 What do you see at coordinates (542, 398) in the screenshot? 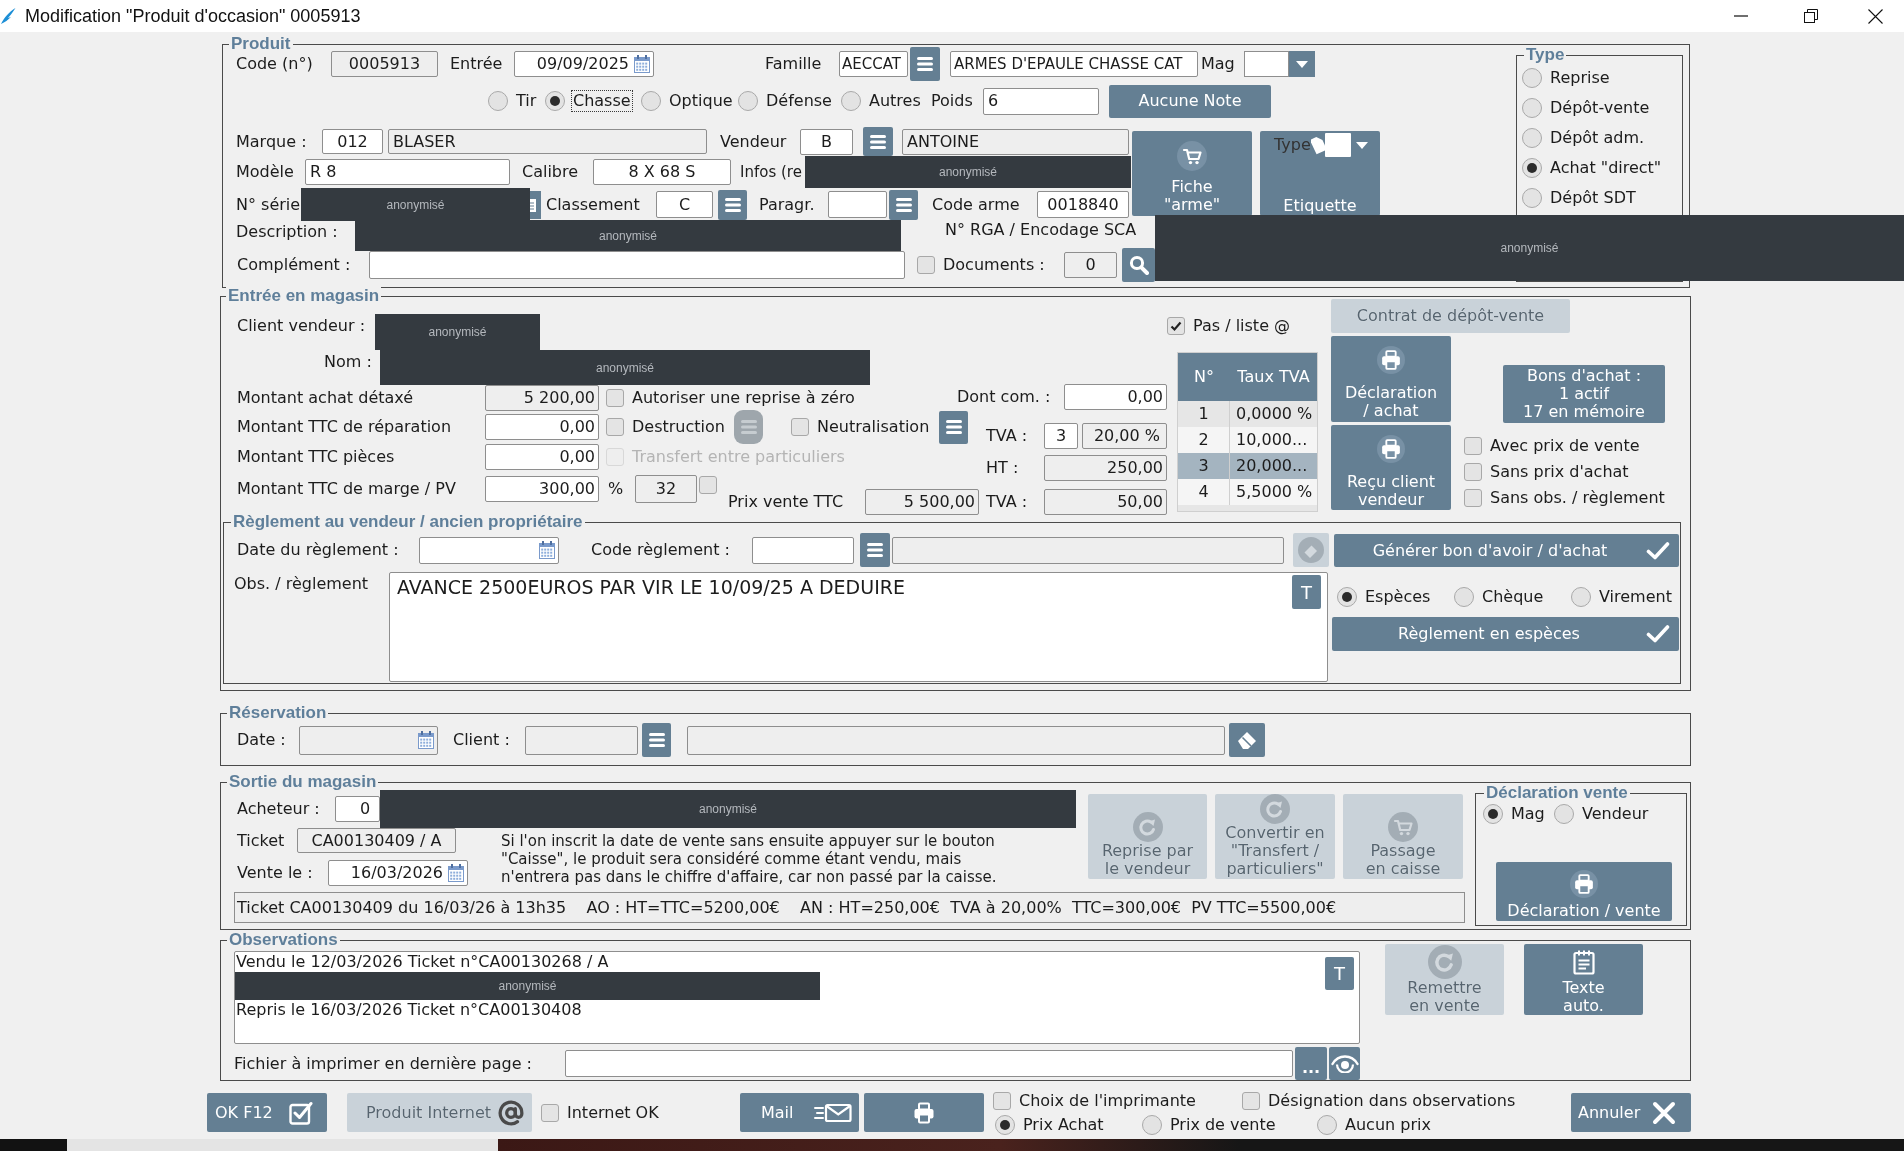
I see `text-field: 5 200,00` at bounding box center [542, 398].